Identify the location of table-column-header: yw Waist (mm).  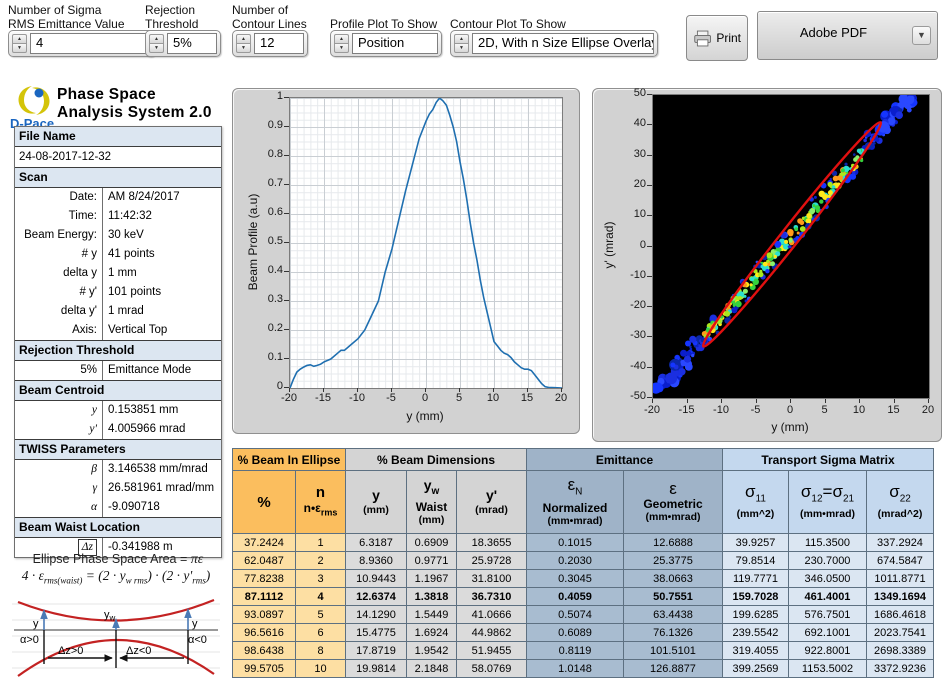
(431, 502).